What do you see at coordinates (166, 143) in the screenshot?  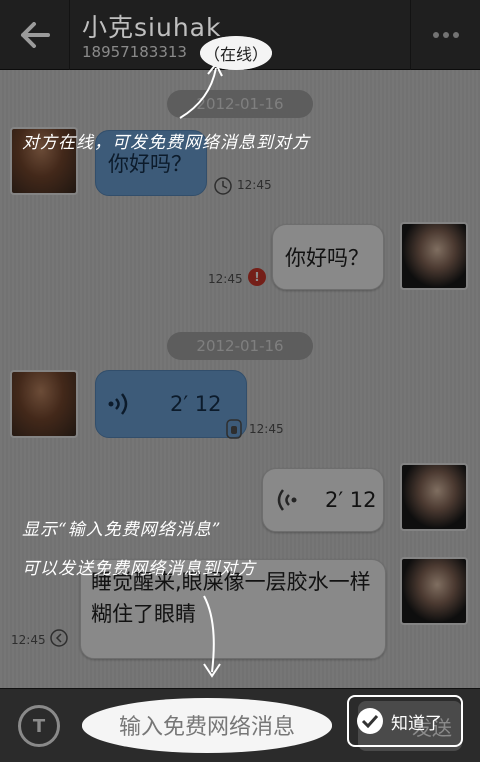 I see `guide-hint-online: 对方在线，可发免费网络消息到对方` at bounding box center [166, 143].